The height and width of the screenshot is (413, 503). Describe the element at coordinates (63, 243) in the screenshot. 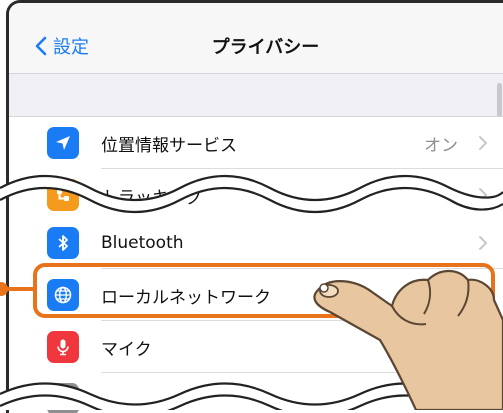

I see `bluetooth-icon` at that location.